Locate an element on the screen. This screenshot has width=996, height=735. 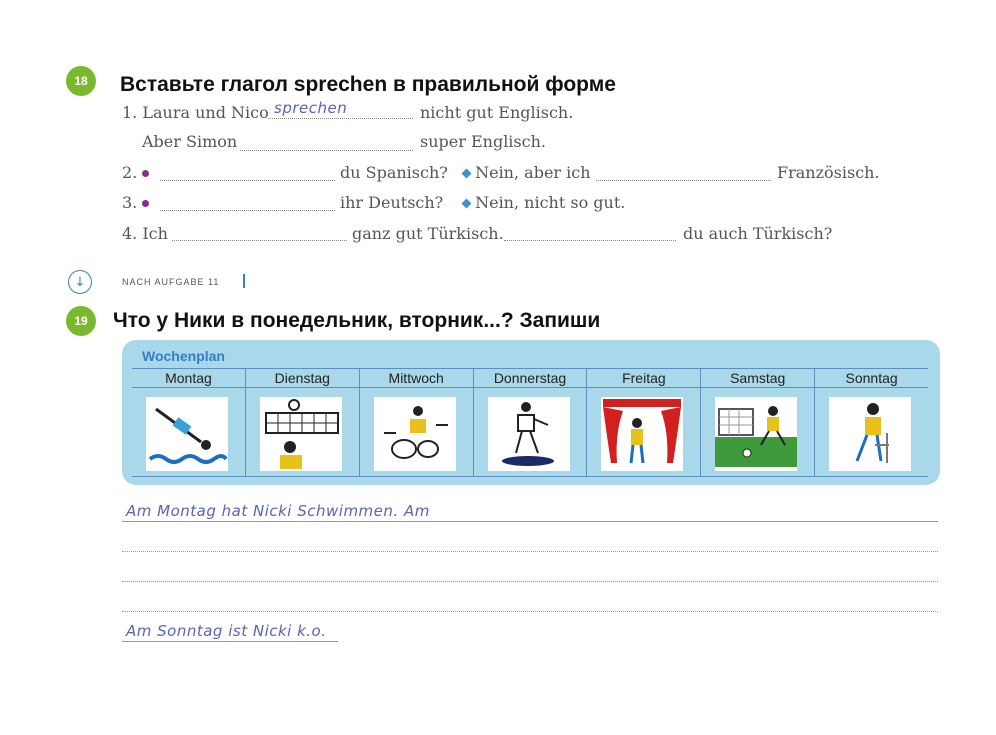
blank-2b is located at coordinates (683, 171).